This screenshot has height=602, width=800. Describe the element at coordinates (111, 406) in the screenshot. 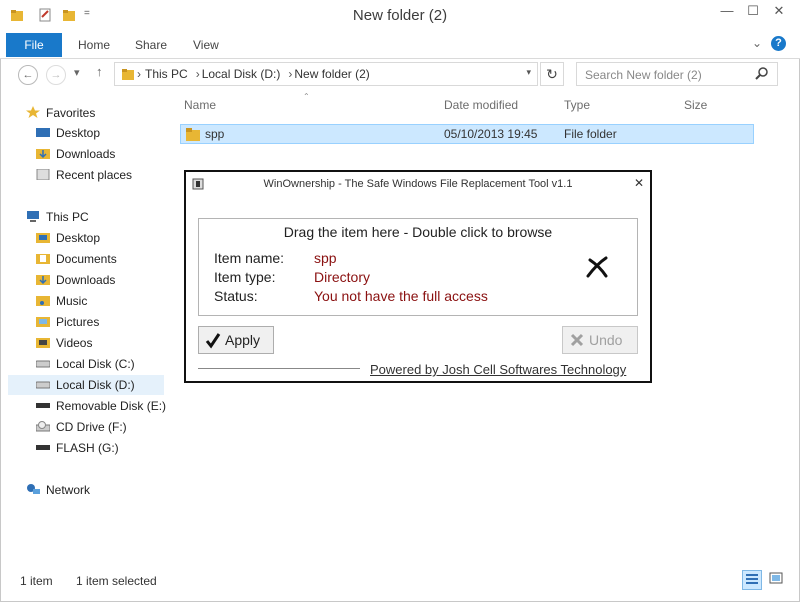

I see `nav-label: Removable Disk (E:)` at that location.